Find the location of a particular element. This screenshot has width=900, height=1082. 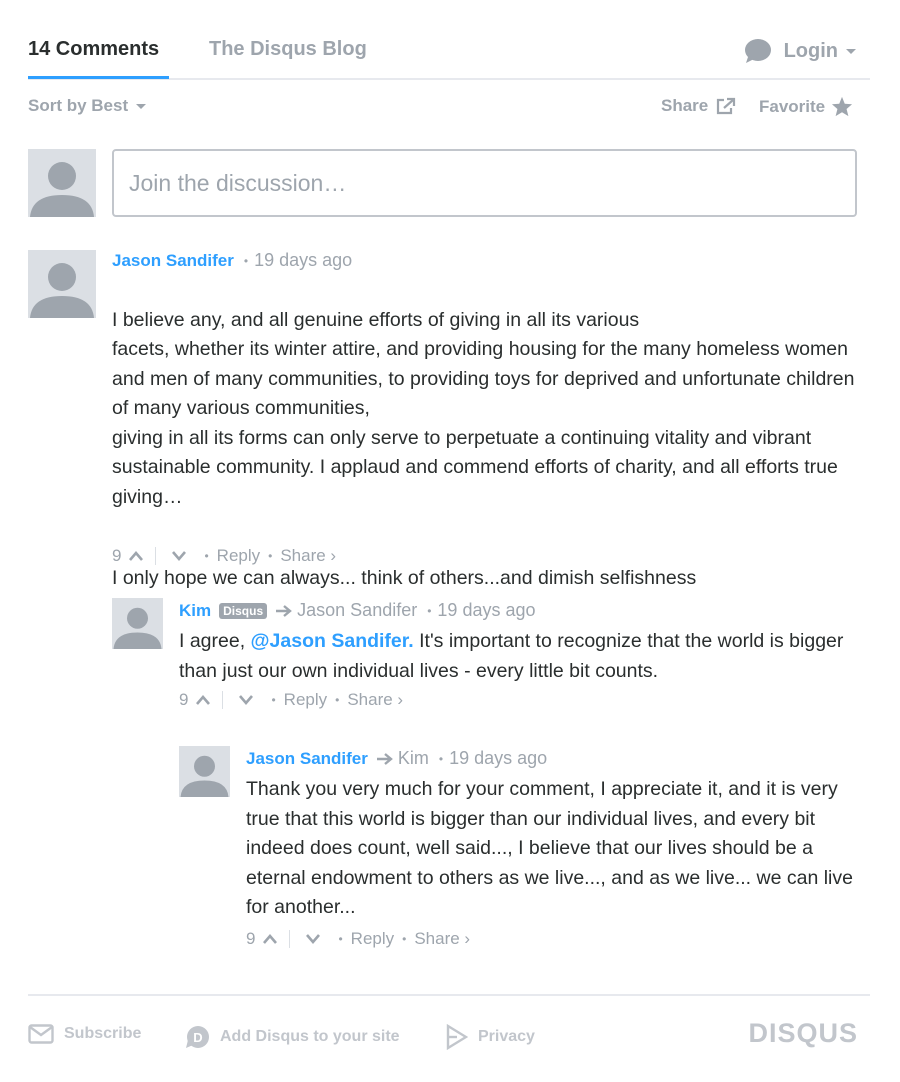

comment-header: Jason Sandifer • 19 days ago is located at coordinates (232, 260).